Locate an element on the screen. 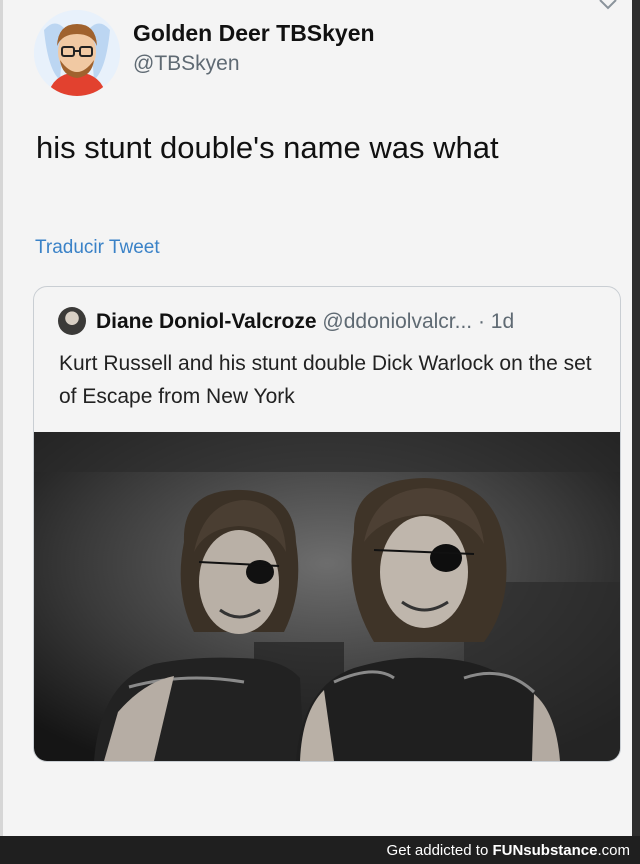  author-avatar is located at coordinates (77, 53).